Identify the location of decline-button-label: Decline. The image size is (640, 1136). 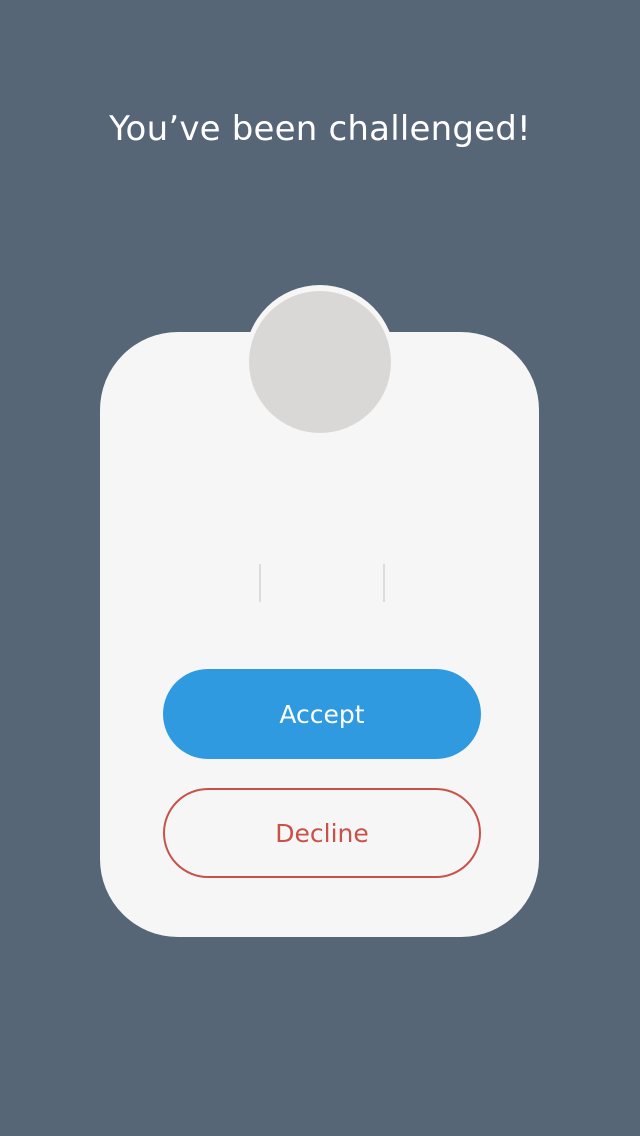
(322, 833).